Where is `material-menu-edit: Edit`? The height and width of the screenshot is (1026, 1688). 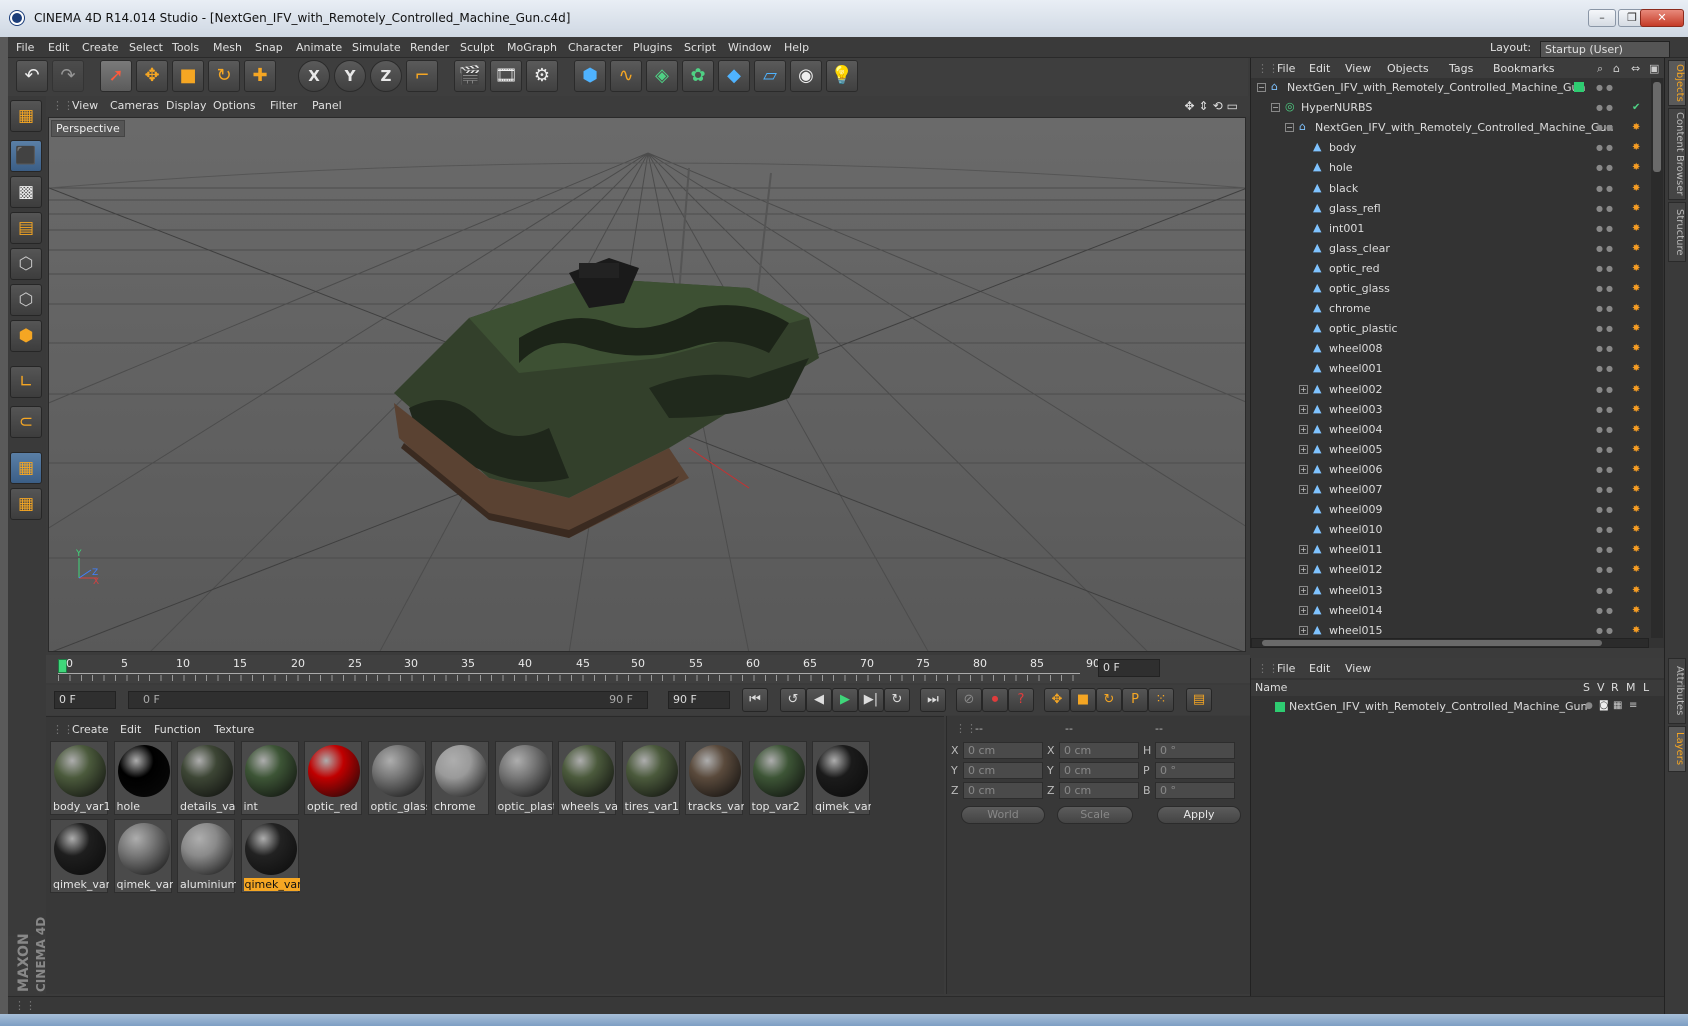
material-menu-edit: Edit is located at coordinates (130, 729).